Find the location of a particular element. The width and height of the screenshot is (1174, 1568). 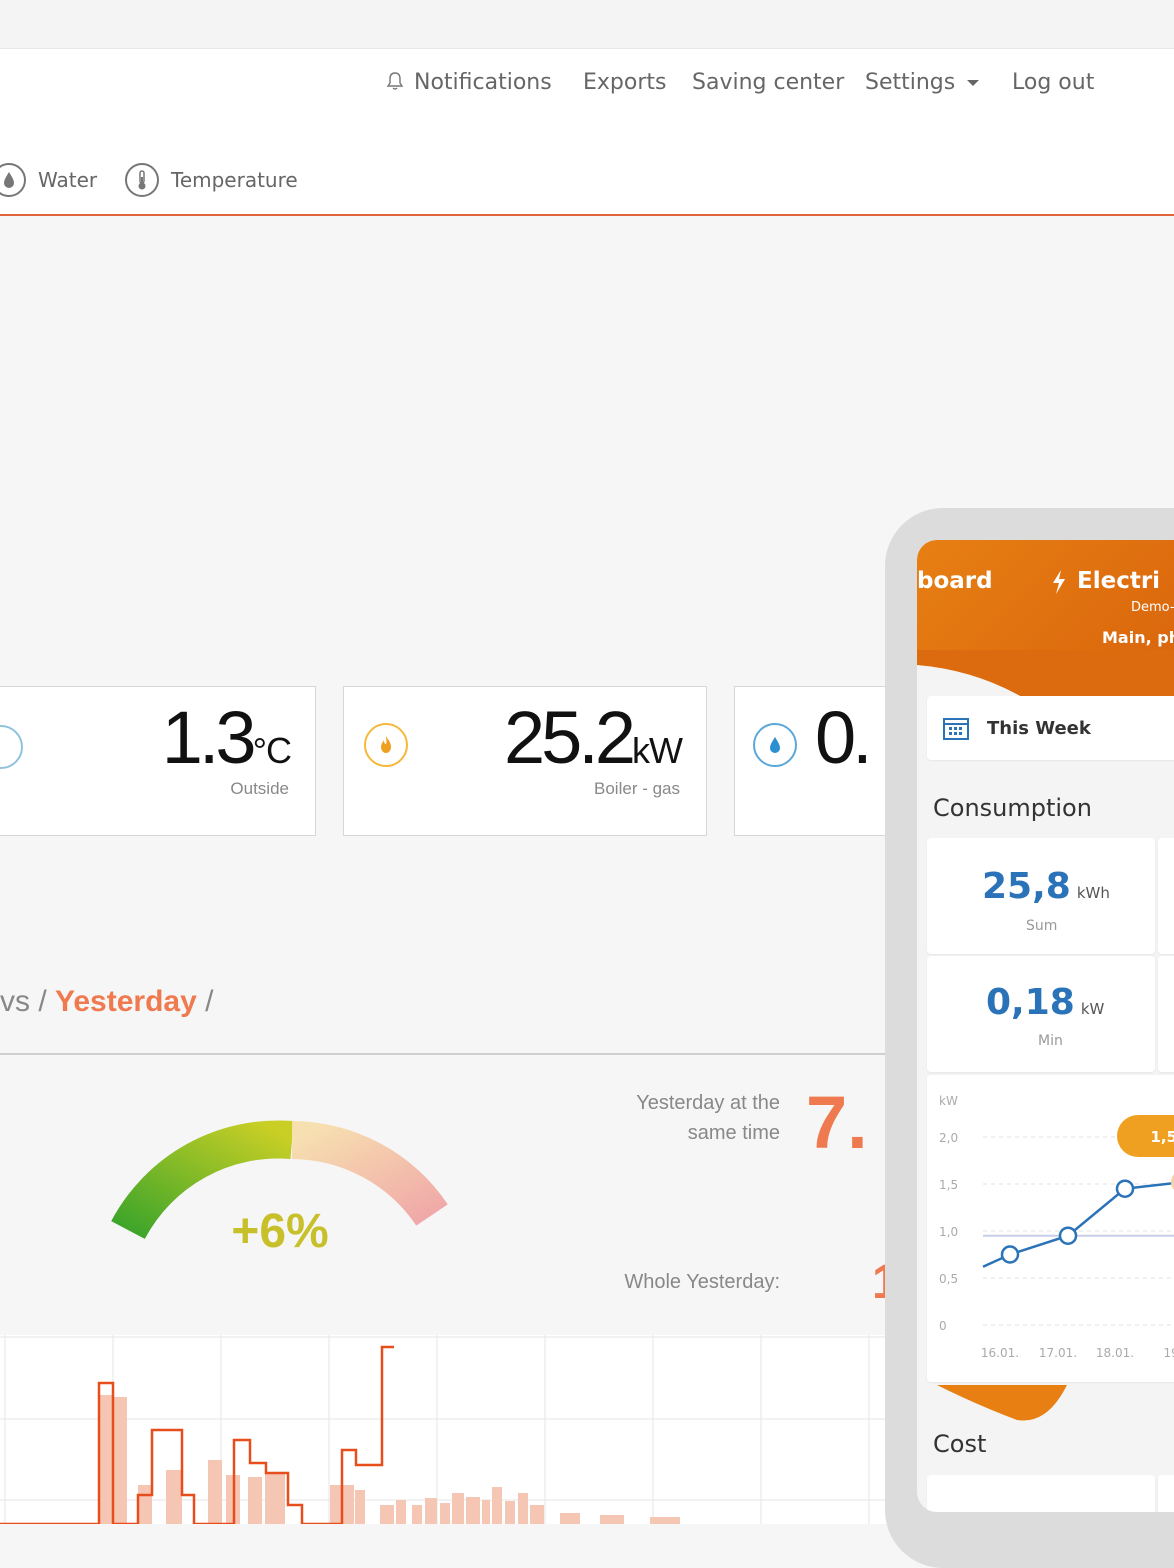

tab-water: Water is located at coordinates (48, 180).